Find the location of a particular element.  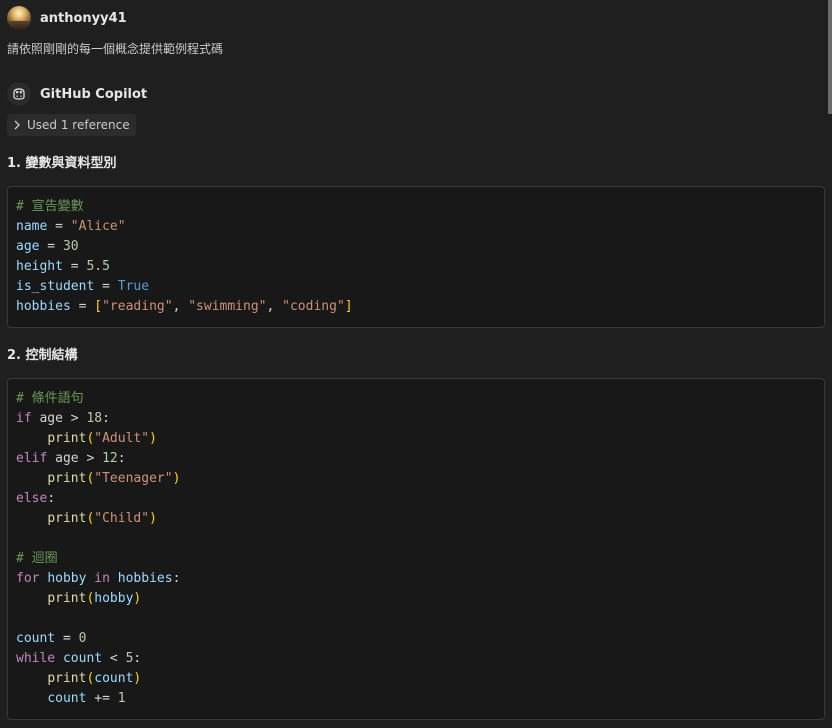

code-token: ] is located at coordinates (348, 306).